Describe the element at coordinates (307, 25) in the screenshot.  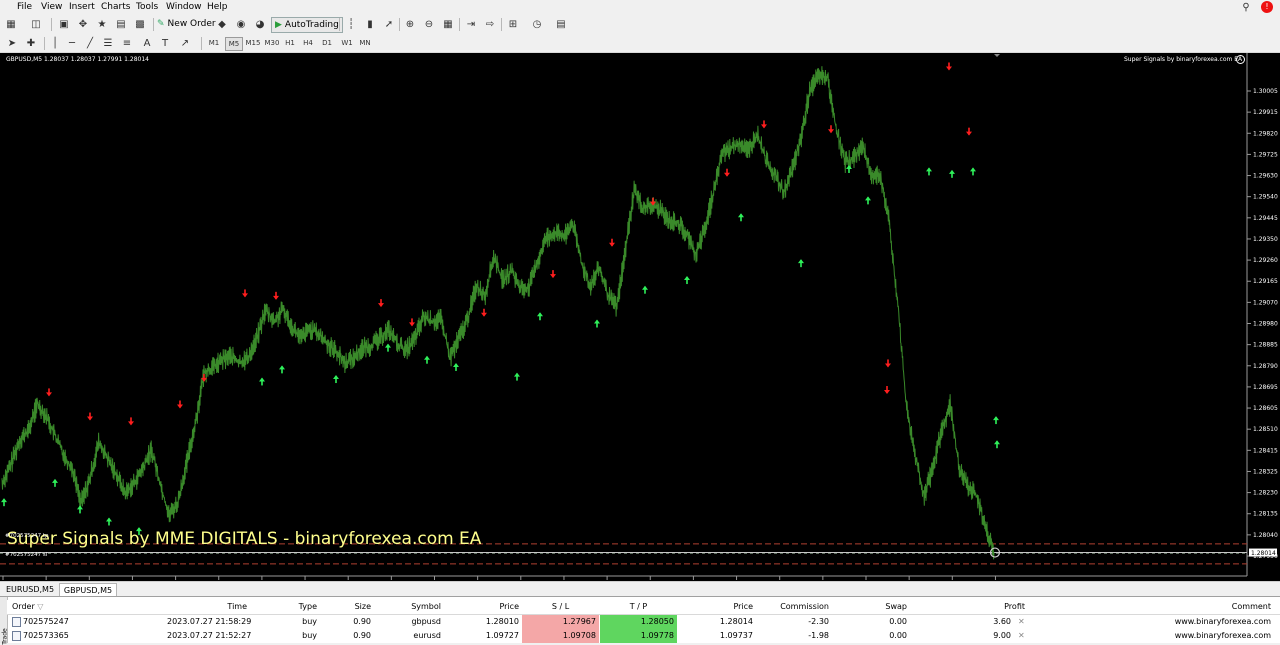
I see `autotrading-button: ▶ AutoTrading` at that location.